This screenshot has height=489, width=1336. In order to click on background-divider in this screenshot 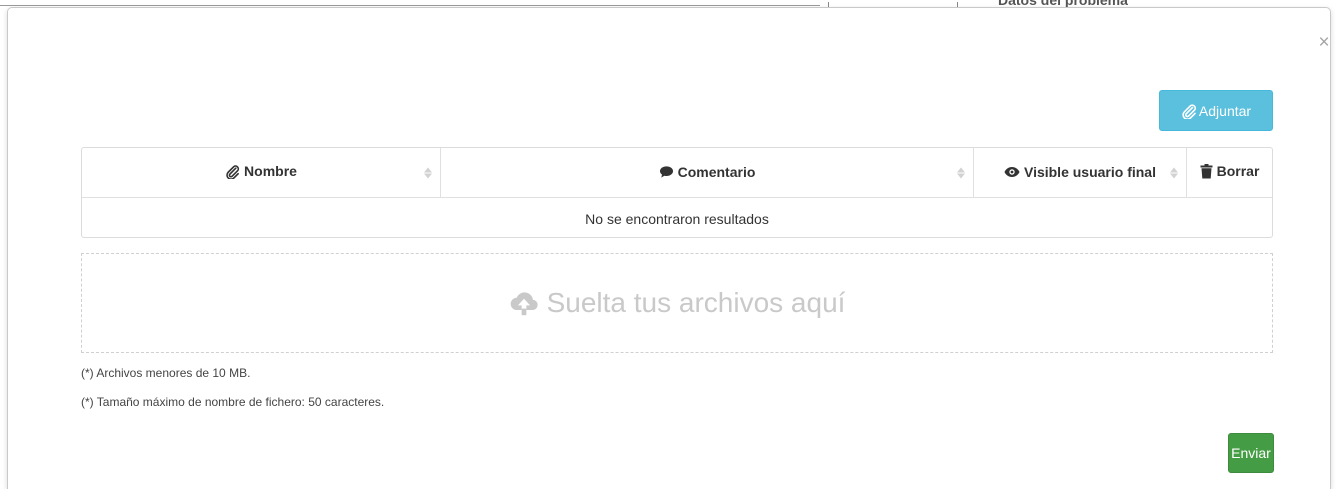, I will do `click(410, 5)`.